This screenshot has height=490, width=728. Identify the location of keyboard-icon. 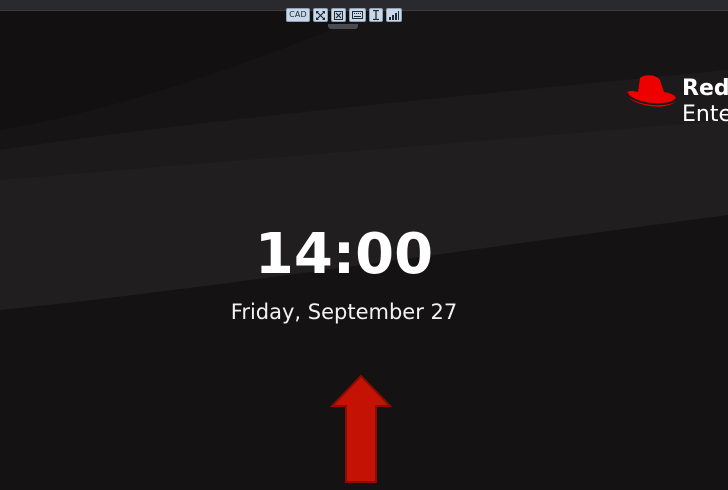
(357, 15).